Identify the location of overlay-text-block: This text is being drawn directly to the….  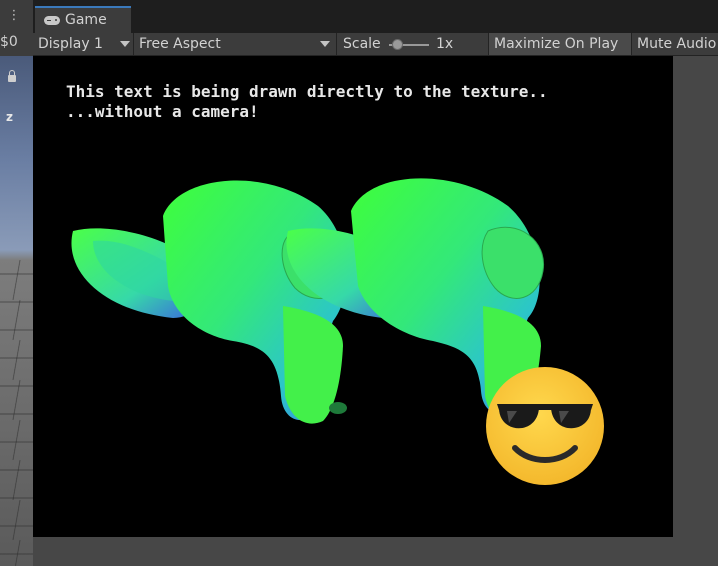
(307, 102).